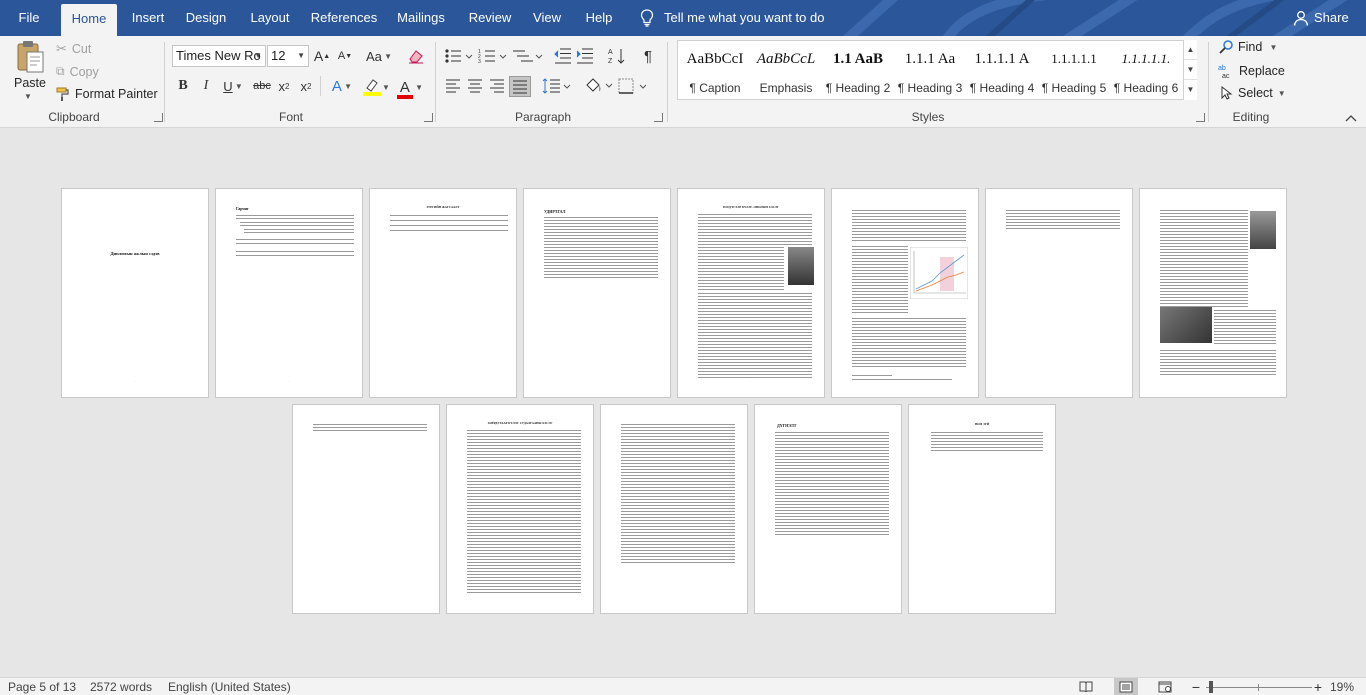 This screenshot has width=1366, height=695. Describe the element at coordinates (73, 49) in the screenshot. I see `cut-button: ✂ Cut` at that location.